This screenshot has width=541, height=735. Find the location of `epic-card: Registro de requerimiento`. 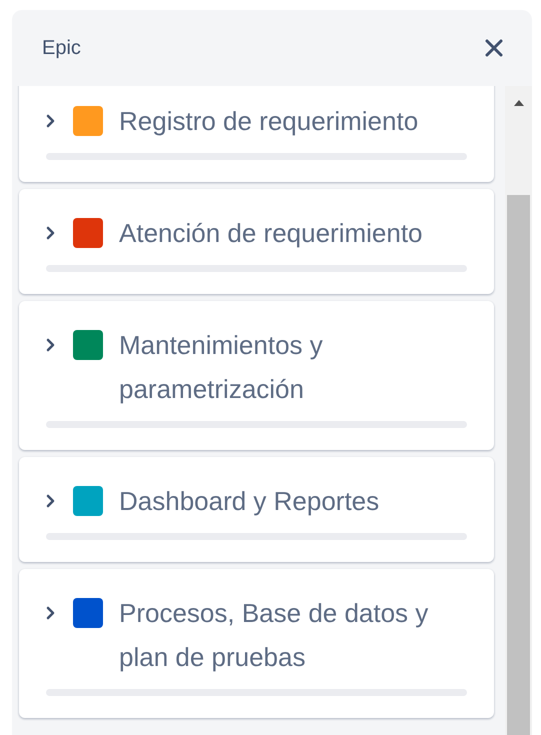

epic-card: Registro de requerimiento is located at coordinates (256, 134).